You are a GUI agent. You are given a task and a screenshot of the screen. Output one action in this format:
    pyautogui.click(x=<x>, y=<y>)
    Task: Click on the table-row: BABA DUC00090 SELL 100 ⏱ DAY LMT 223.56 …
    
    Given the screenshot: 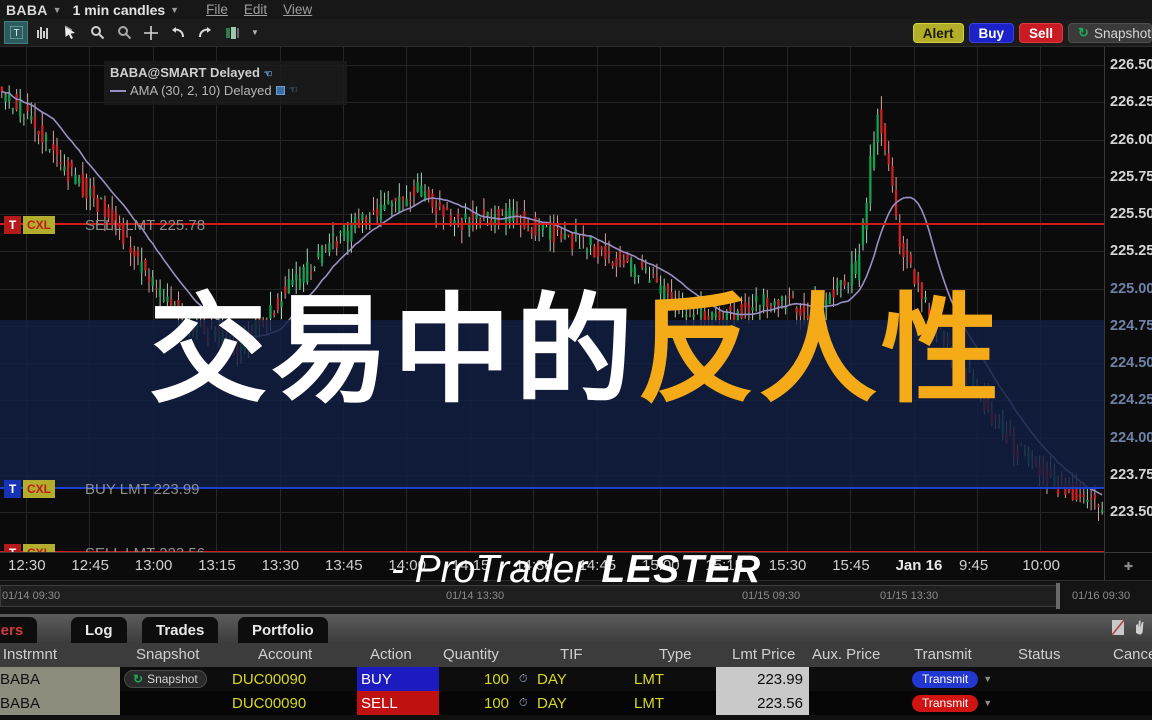 What is the action you would take?
    pyautogui.click(x=576, y=703)
    